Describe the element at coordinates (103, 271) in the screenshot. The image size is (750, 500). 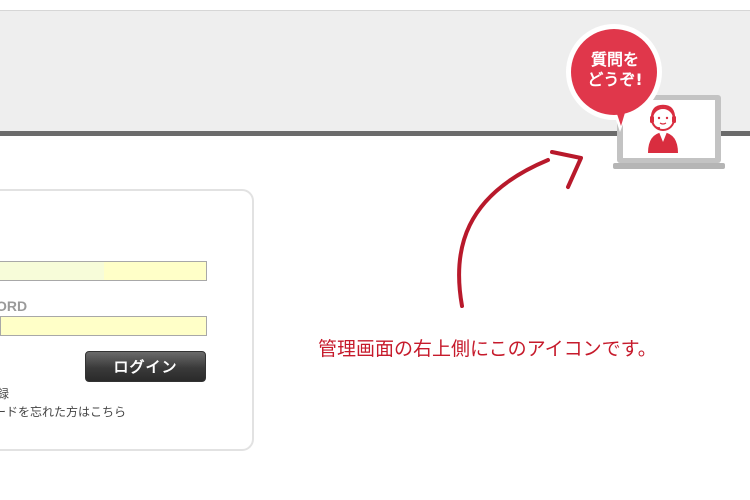
I see `username-input` at that location.